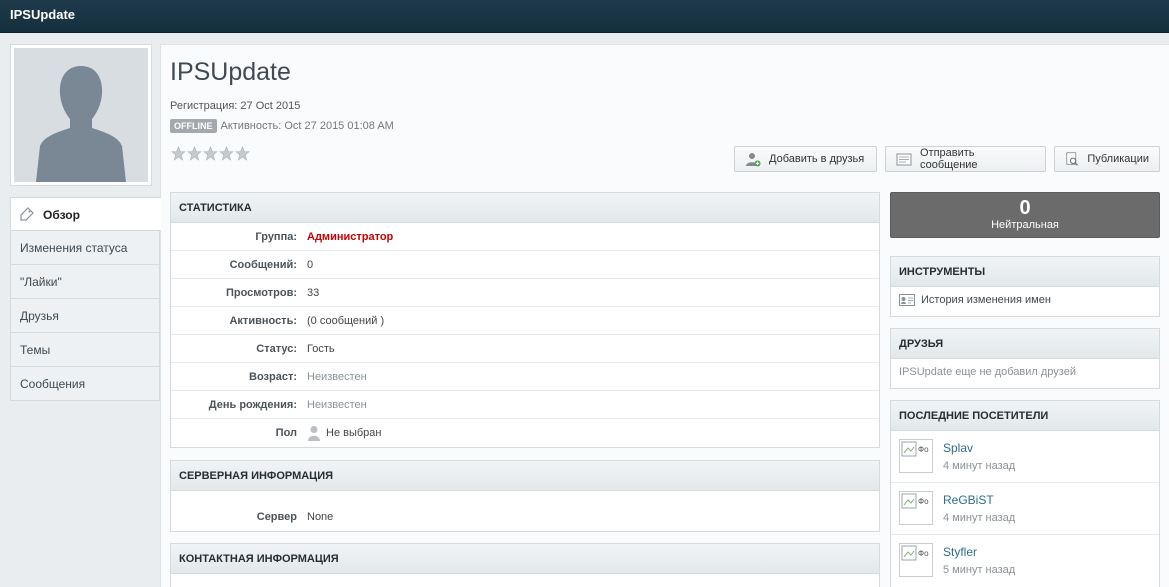  I want to click on rating-stars, so click(210, 153).